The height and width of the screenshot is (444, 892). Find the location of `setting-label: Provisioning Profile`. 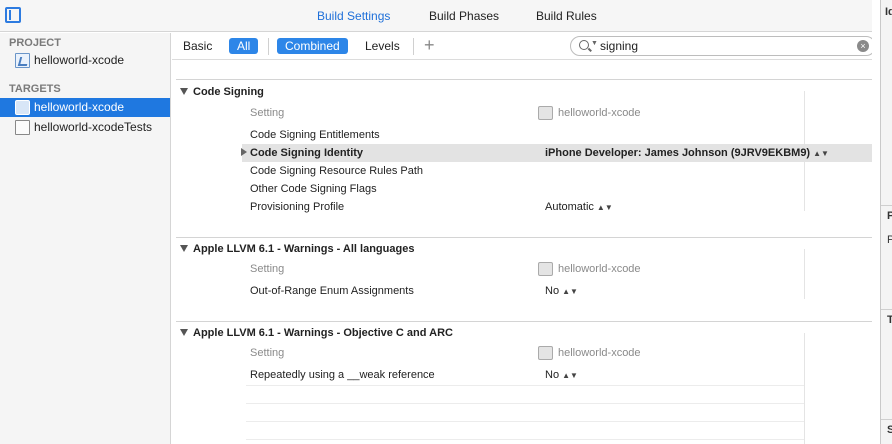

setting-label: Provisioning Profile is located at coordinates (297, 207).